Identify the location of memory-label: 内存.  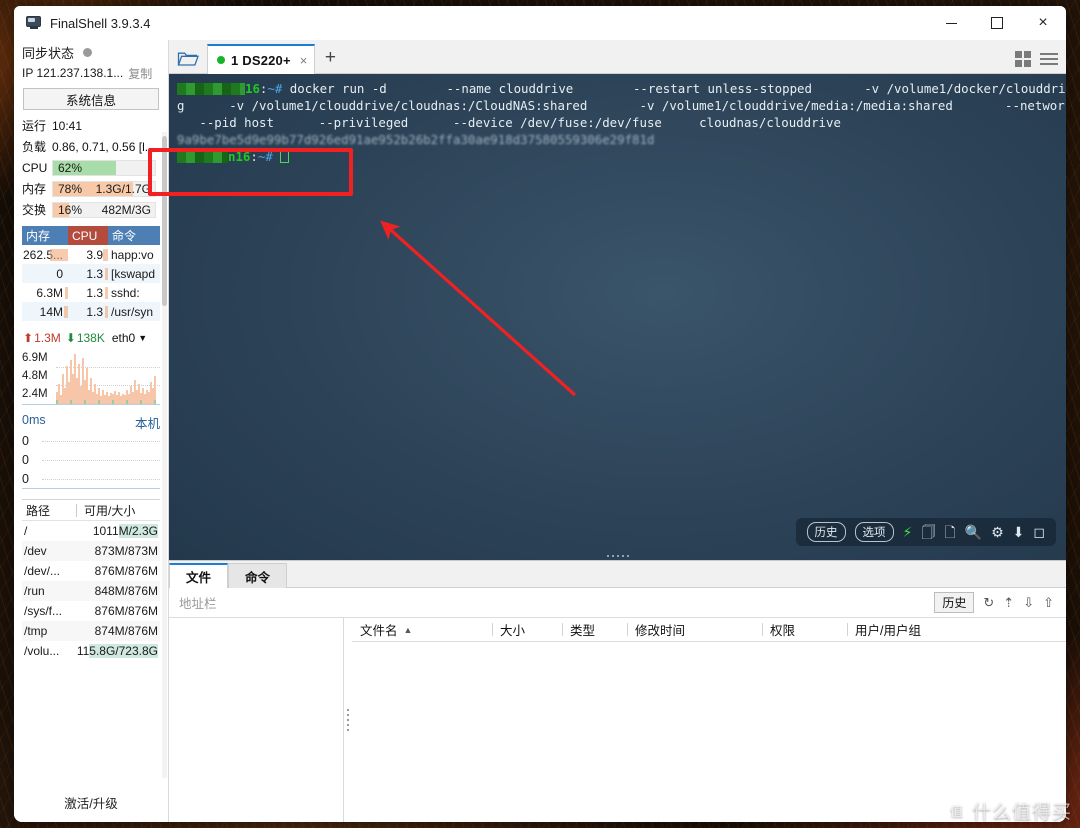
(34, 189).